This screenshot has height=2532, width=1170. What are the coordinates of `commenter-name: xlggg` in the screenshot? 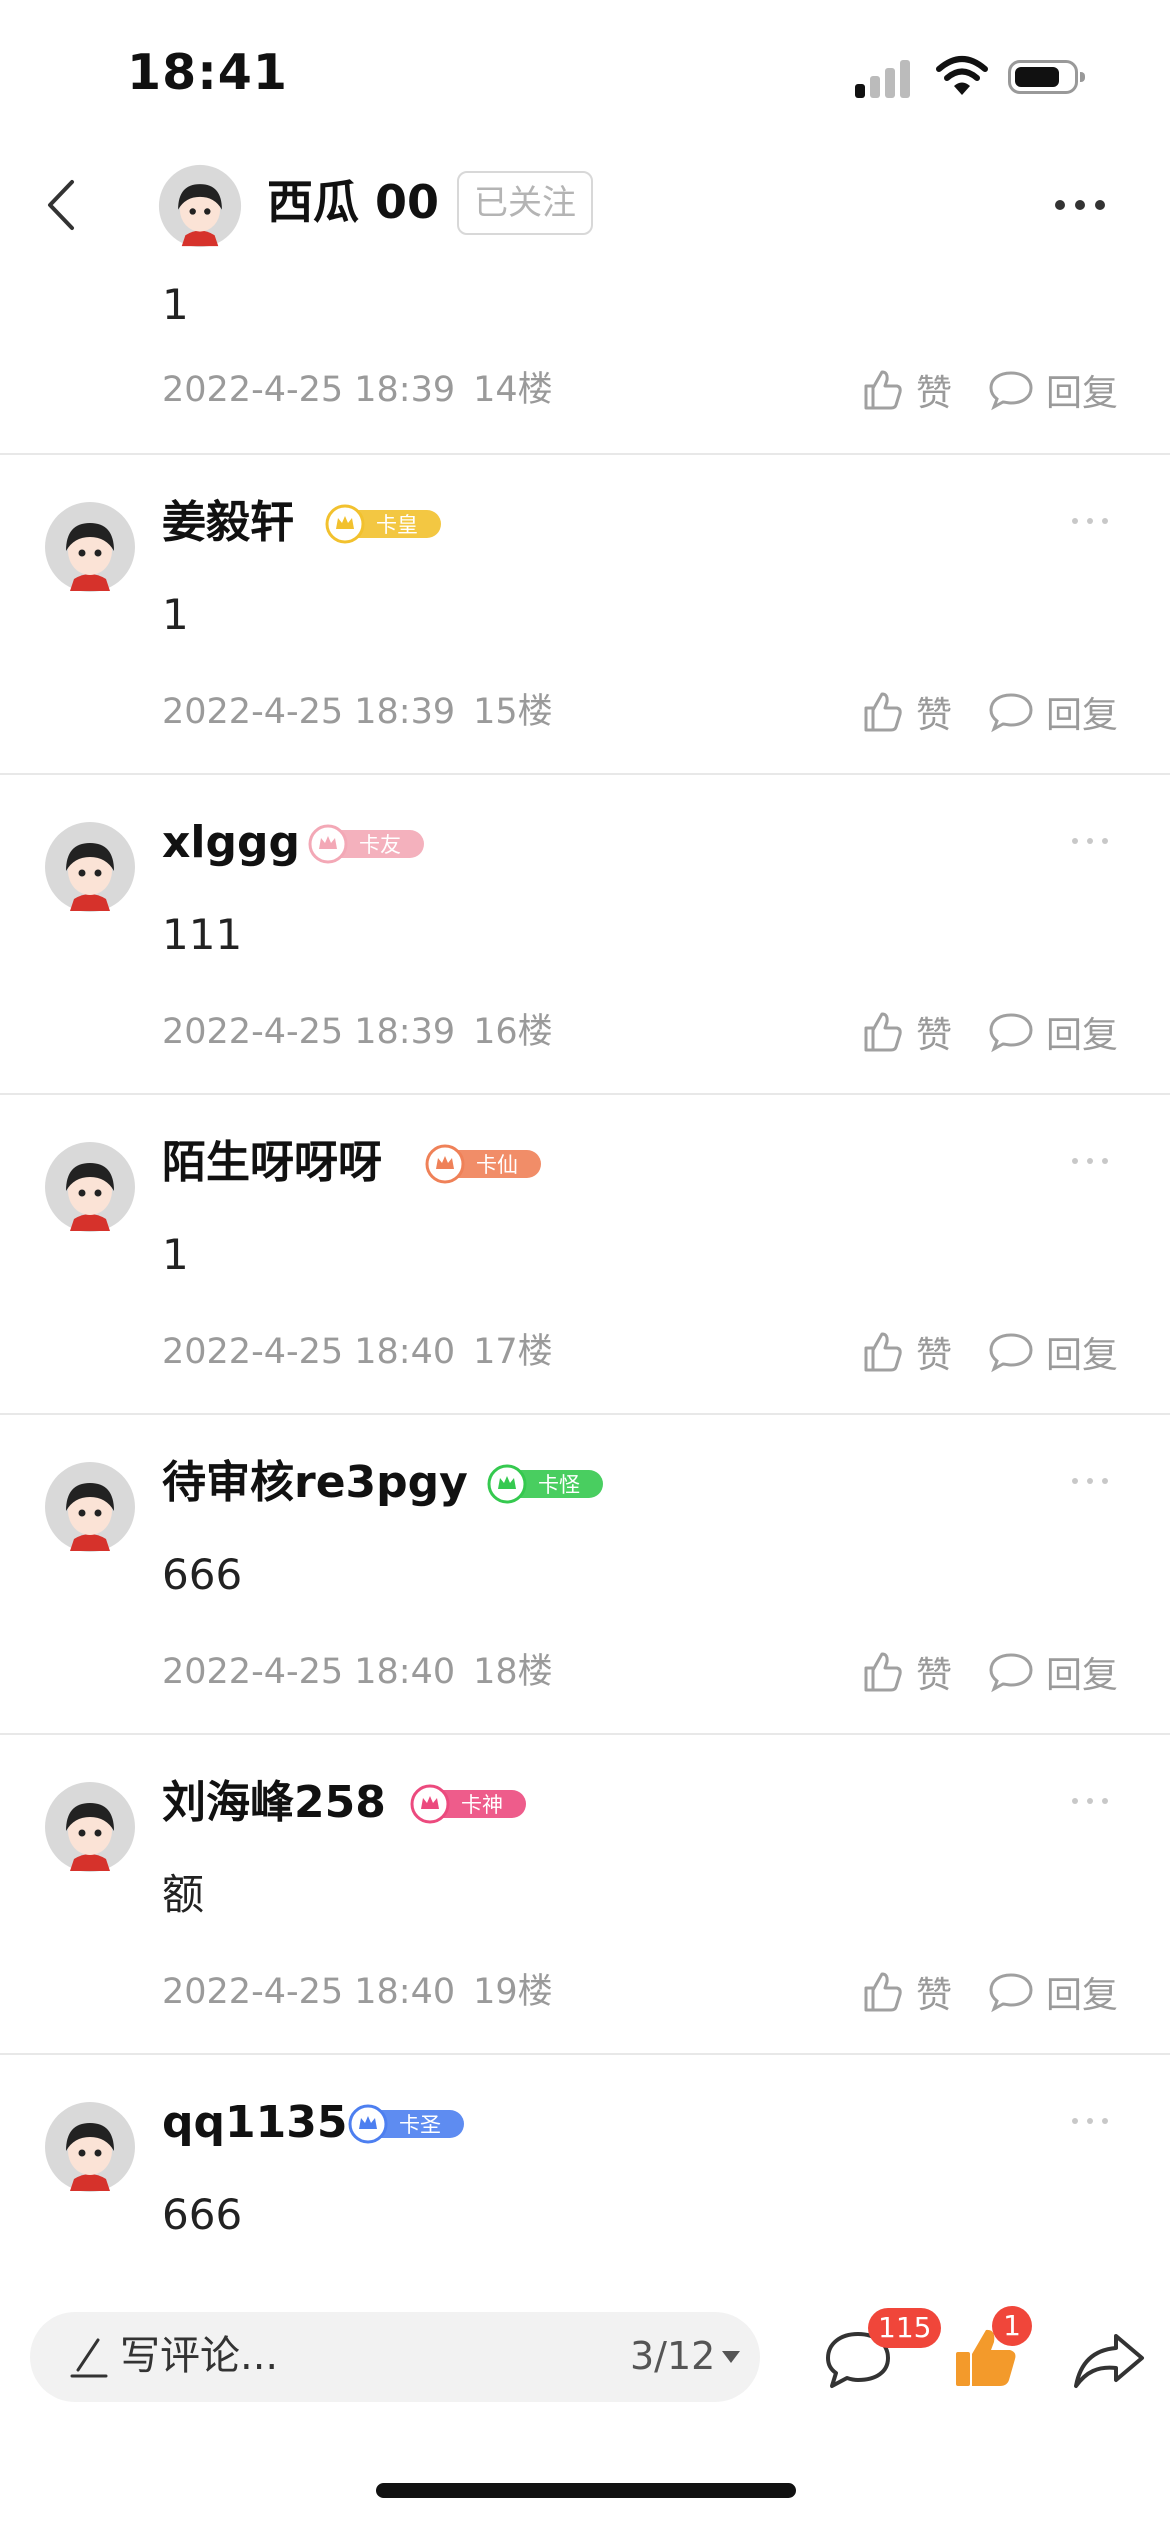 It's located at (231, 843).